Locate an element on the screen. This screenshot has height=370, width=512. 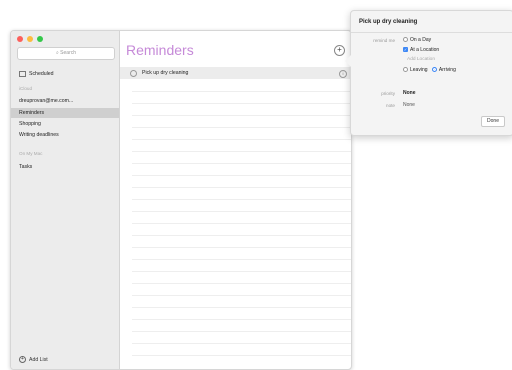
leaving-radio is located at coordinates (405, 70).